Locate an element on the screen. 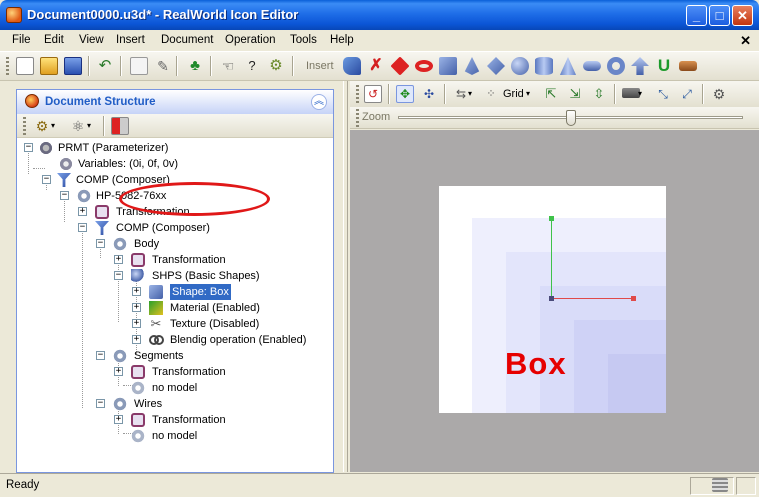  insert-plate-icon is located at coordinates (688, 66).